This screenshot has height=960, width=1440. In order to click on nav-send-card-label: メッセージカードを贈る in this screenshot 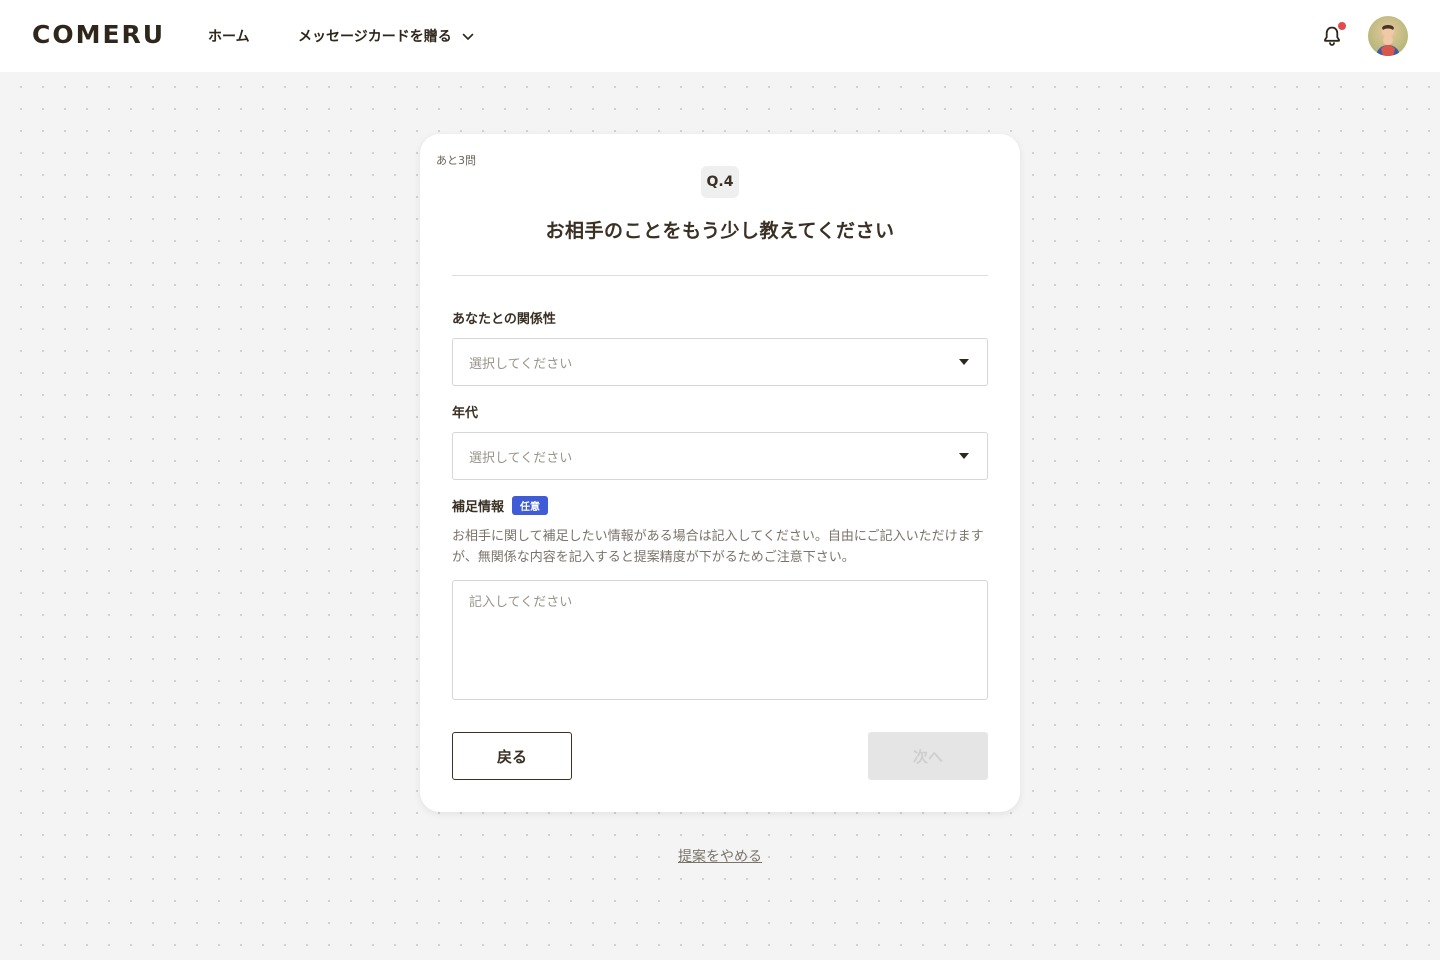, I will do `click(375, 37)`.